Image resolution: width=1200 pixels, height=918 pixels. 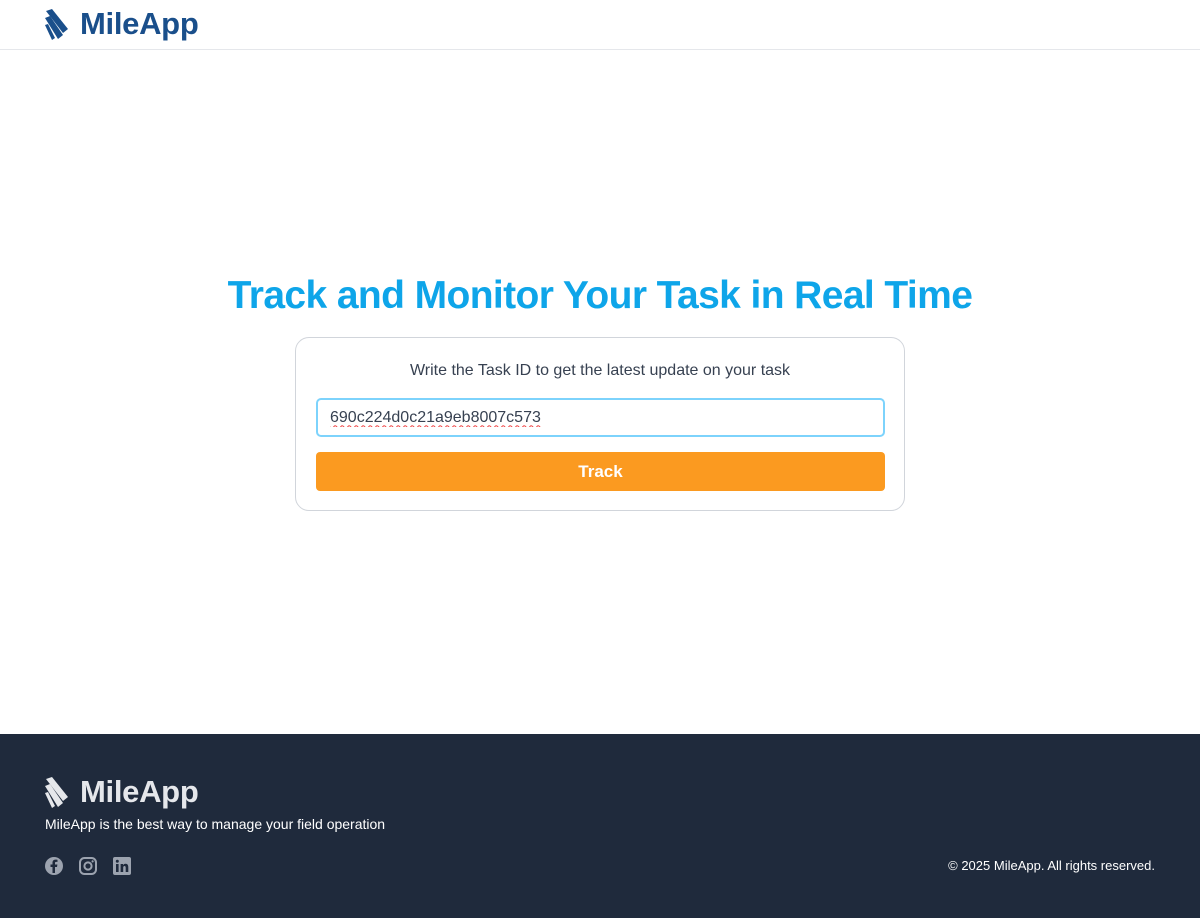 What do you see at coordinates (600, 417) in the screenshot?
I see `task-id-input` at bounding box center [600, 417].